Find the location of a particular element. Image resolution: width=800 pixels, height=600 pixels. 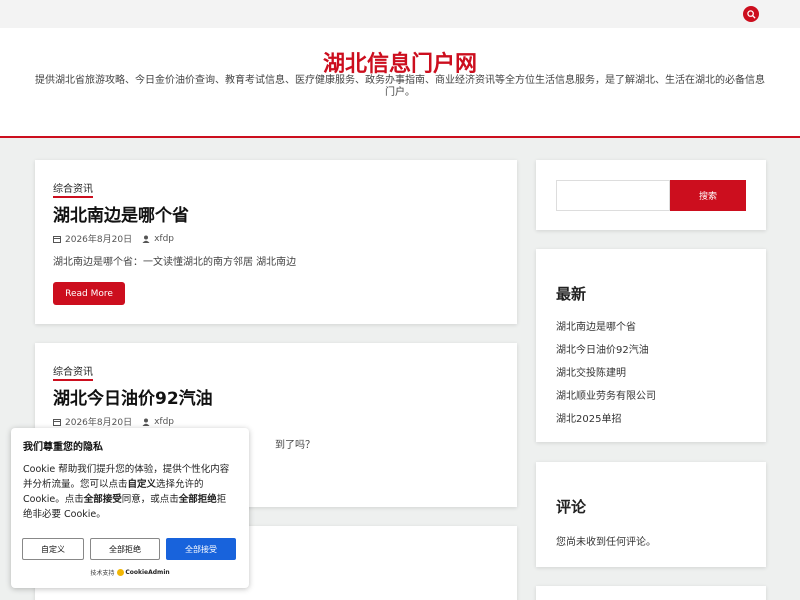

cookie-reject-all-button: 全部拒绝 is located at coordinates (125, 549).